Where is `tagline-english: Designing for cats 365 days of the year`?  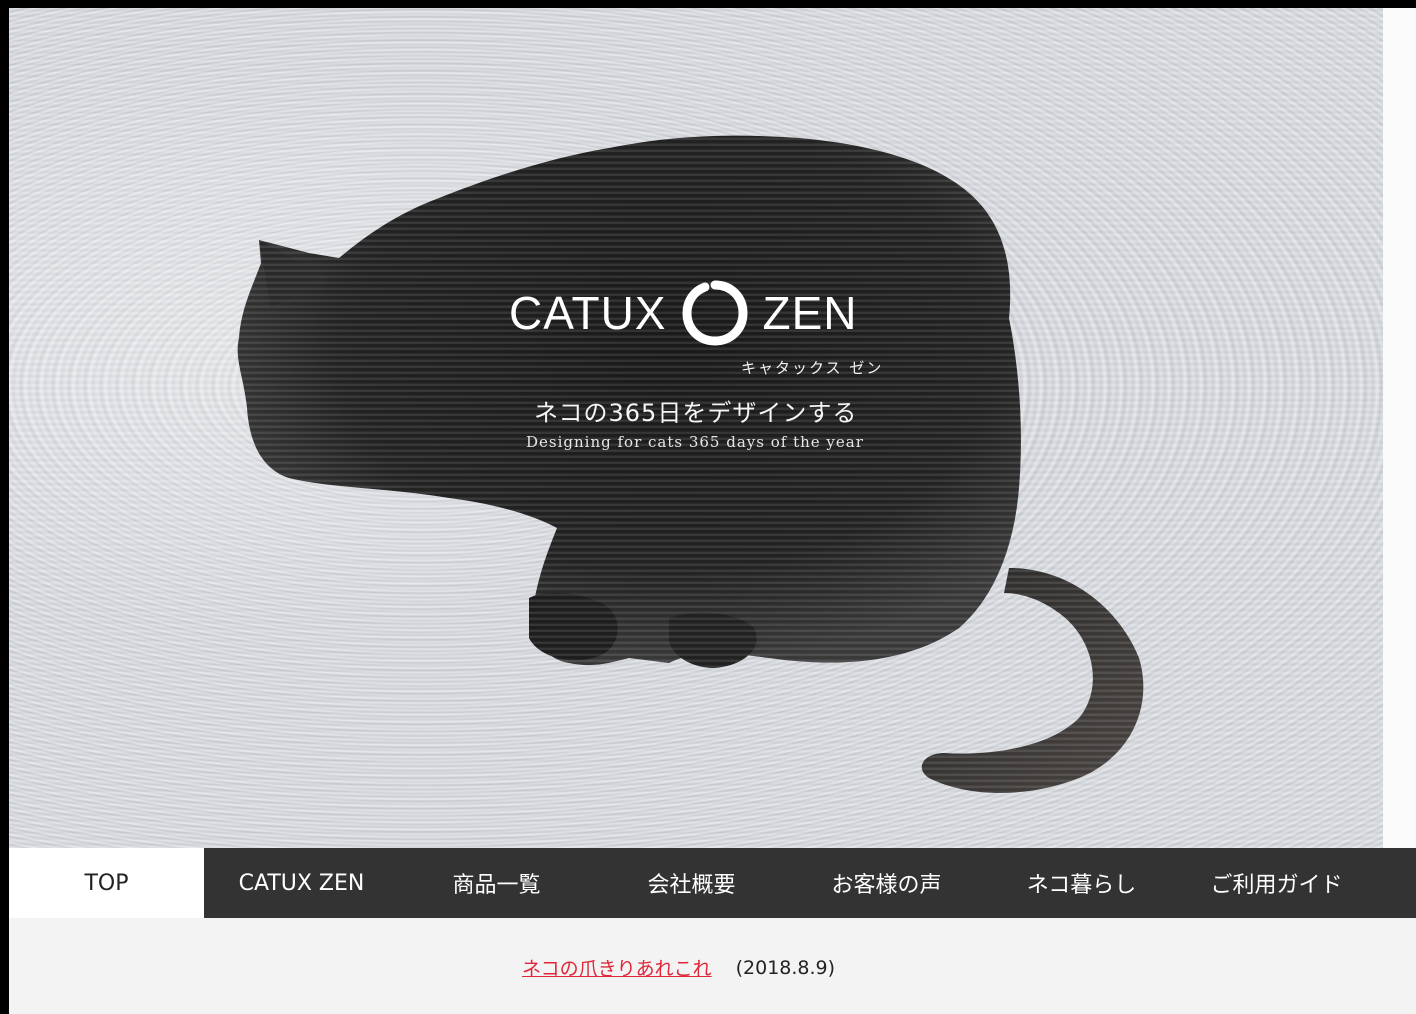 tagline-english: Designing for cats 365 days of the year is located at coordinates (695, 442).